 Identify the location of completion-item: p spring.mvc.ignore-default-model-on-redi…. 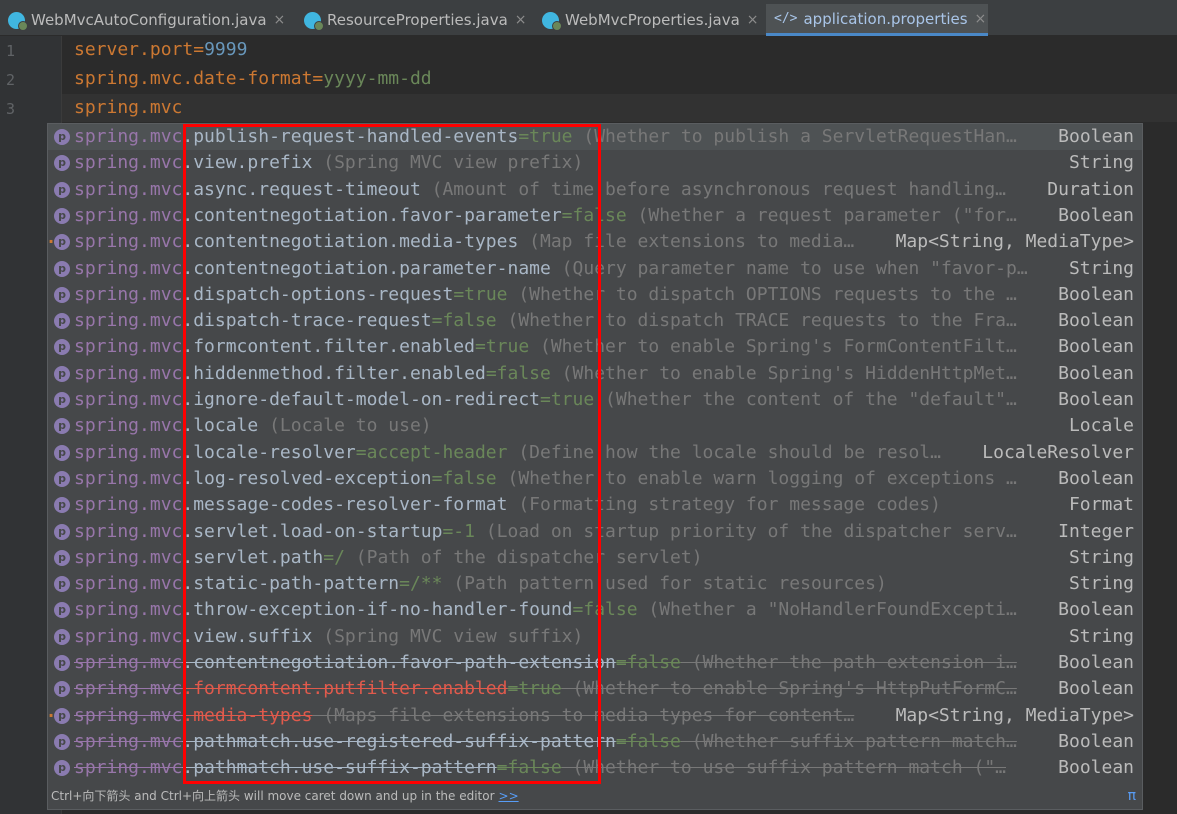
(595, 400).